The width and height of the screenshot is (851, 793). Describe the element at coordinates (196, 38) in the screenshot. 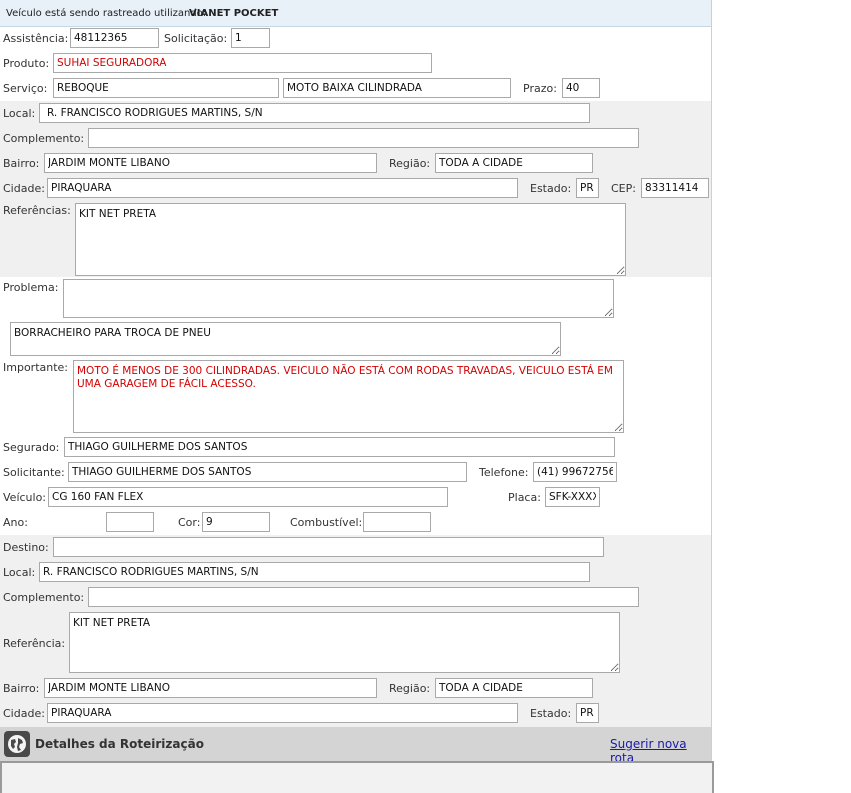

I see `solicitacao-label: Solicitação:` at that location.